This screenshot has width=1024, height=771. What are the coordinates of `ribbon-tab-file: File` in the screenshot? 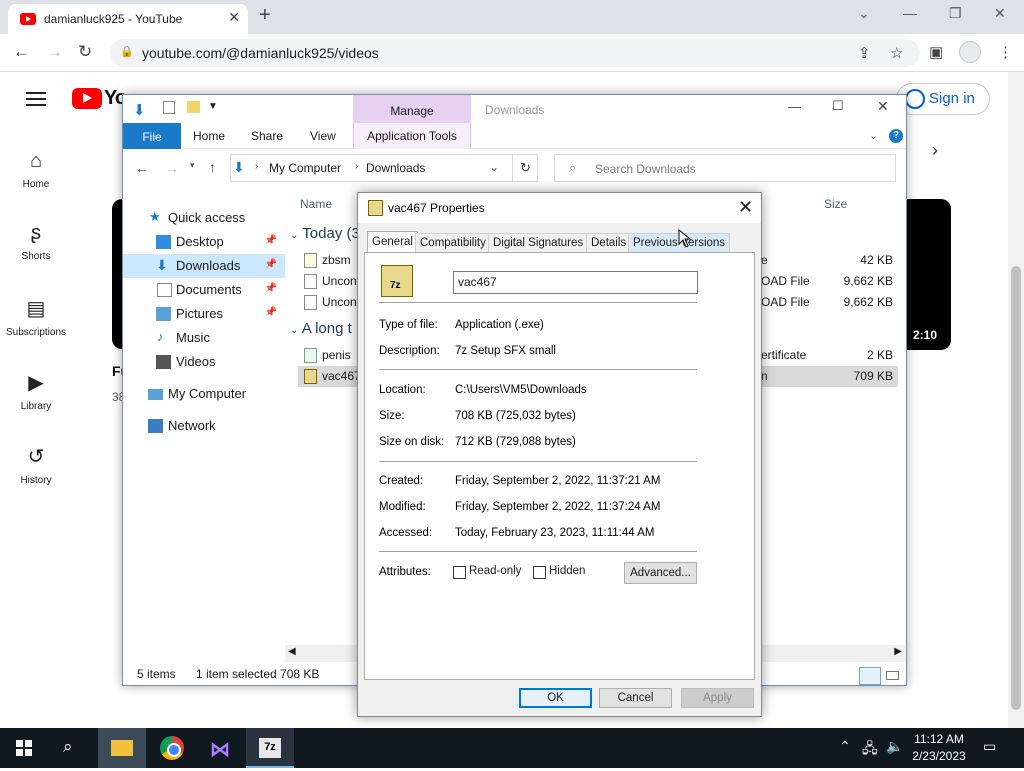 It's located at (152, 136).